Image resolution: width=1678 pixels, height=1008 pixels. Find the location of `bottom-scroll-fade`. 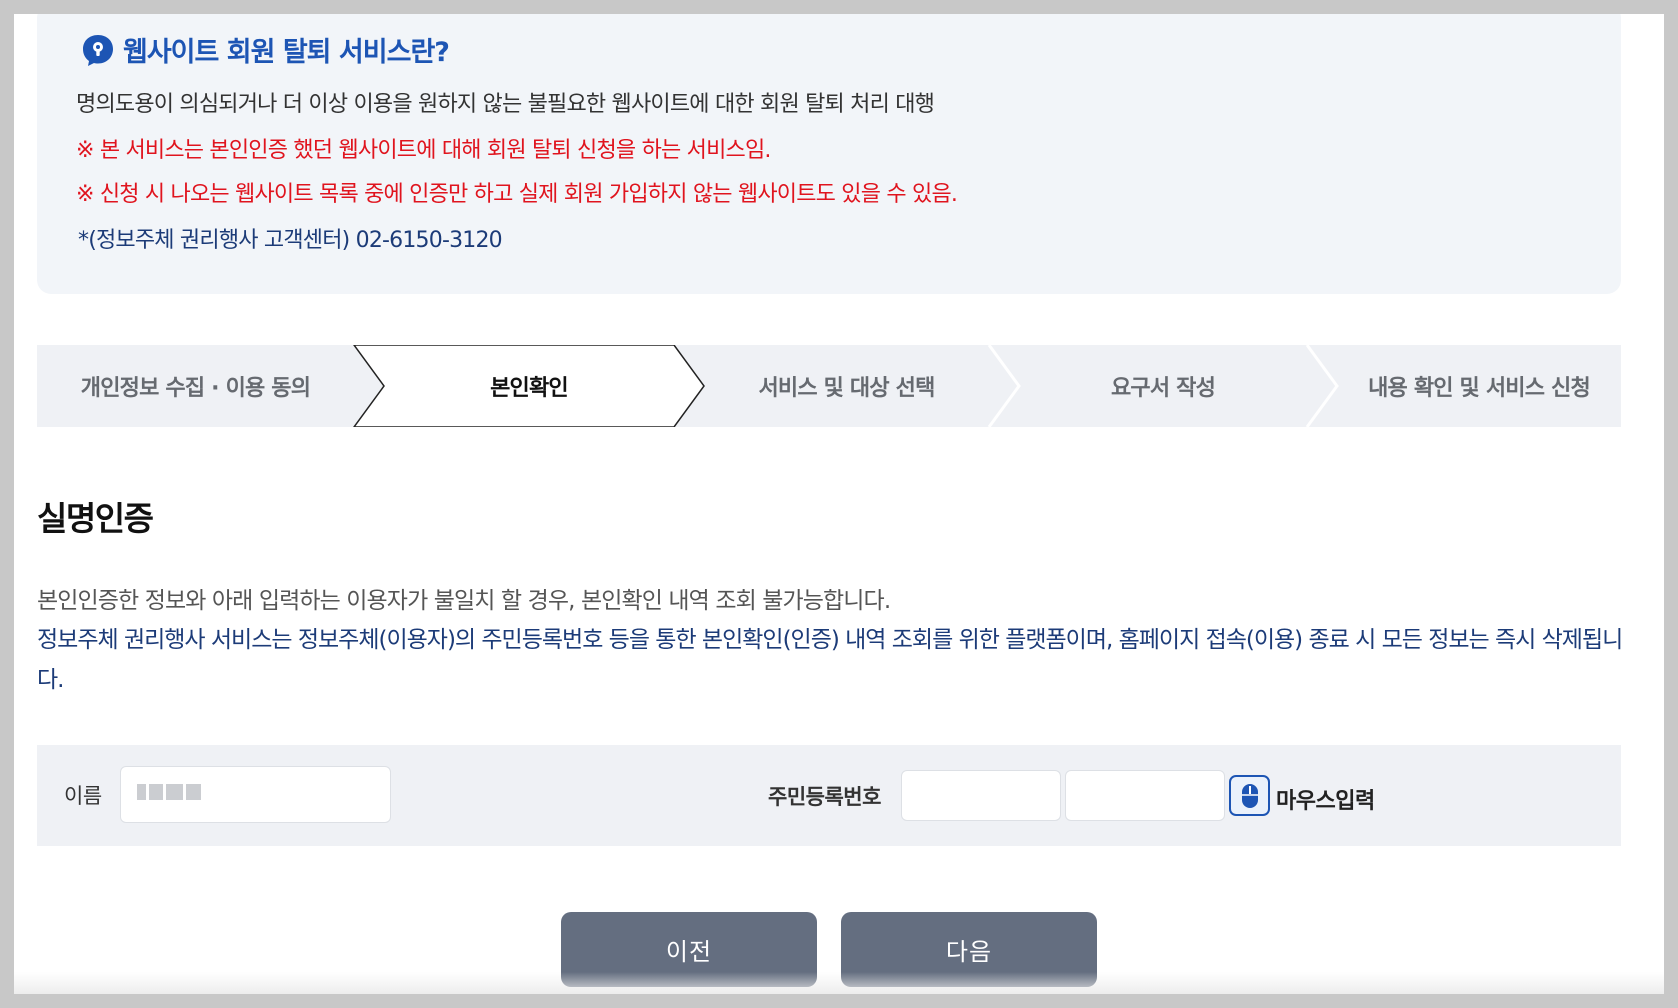

bottom-scroll-fade is located at coordinates (839, 983).